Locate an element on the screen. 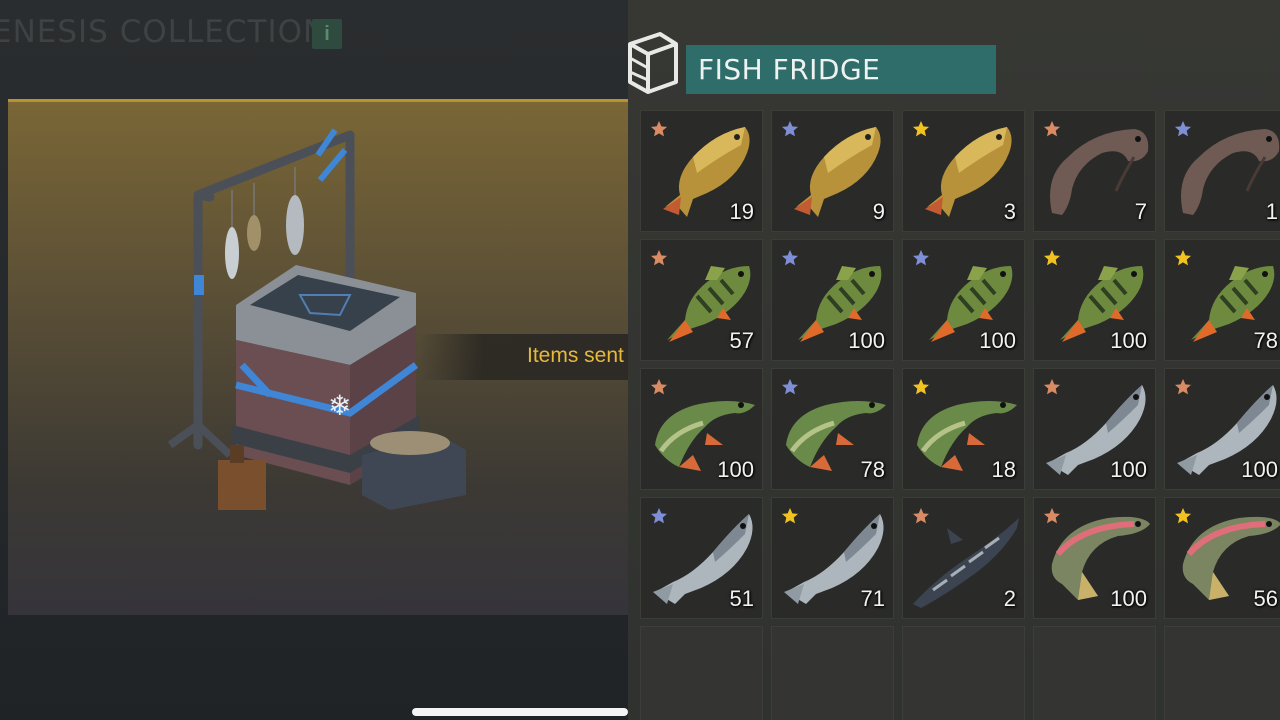 The height and width of the screenshot is (720, 1280). inventory-slot: 71 is located at coordinates (832, 558).